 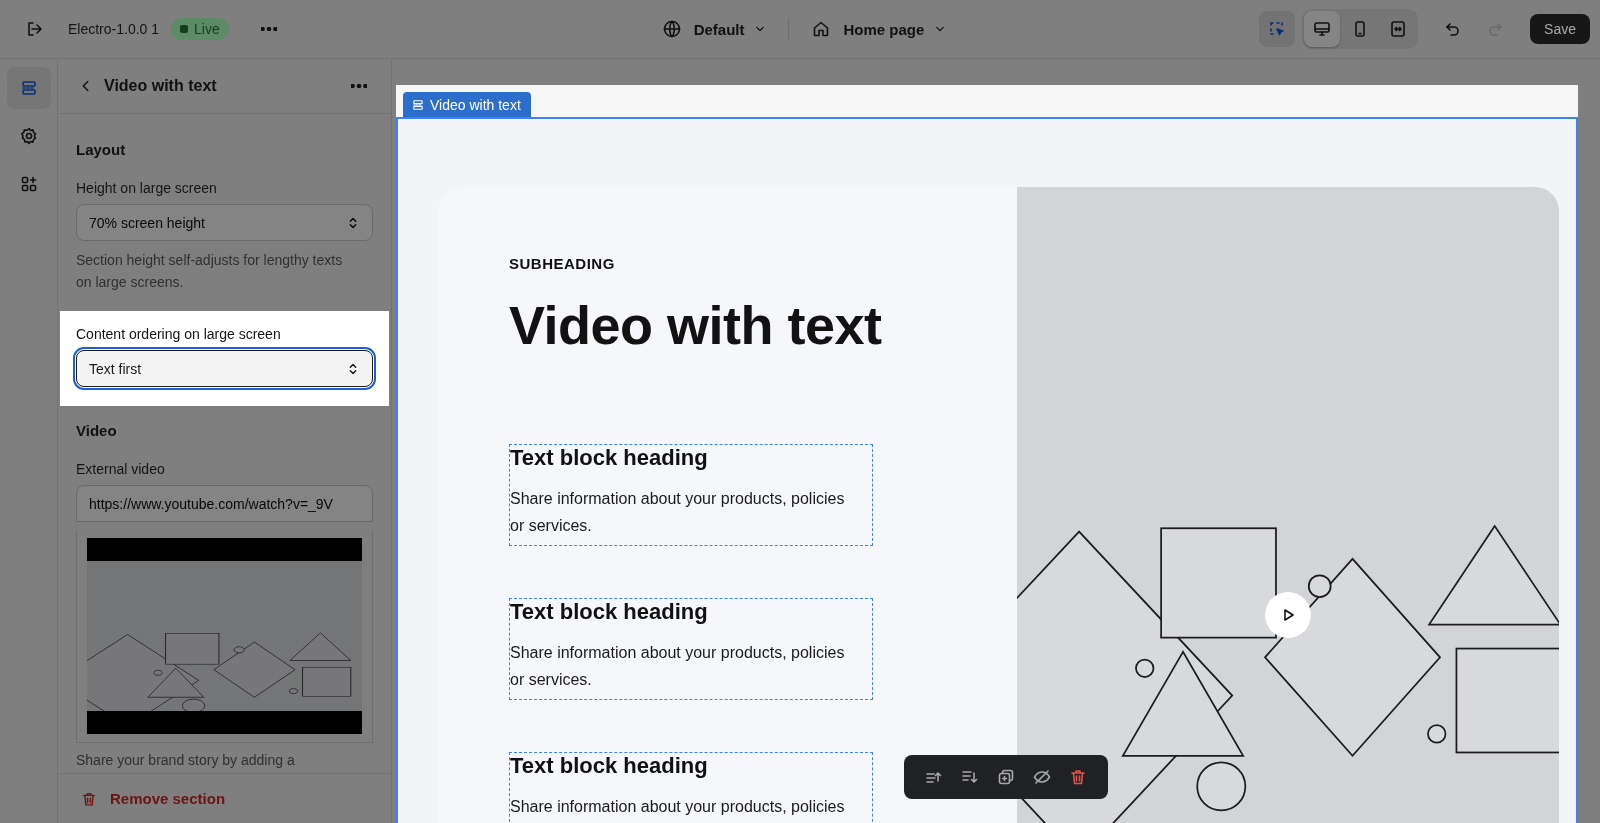 I want to click on help-text: Share your brand story by adding a, so click(x=186, y=760).